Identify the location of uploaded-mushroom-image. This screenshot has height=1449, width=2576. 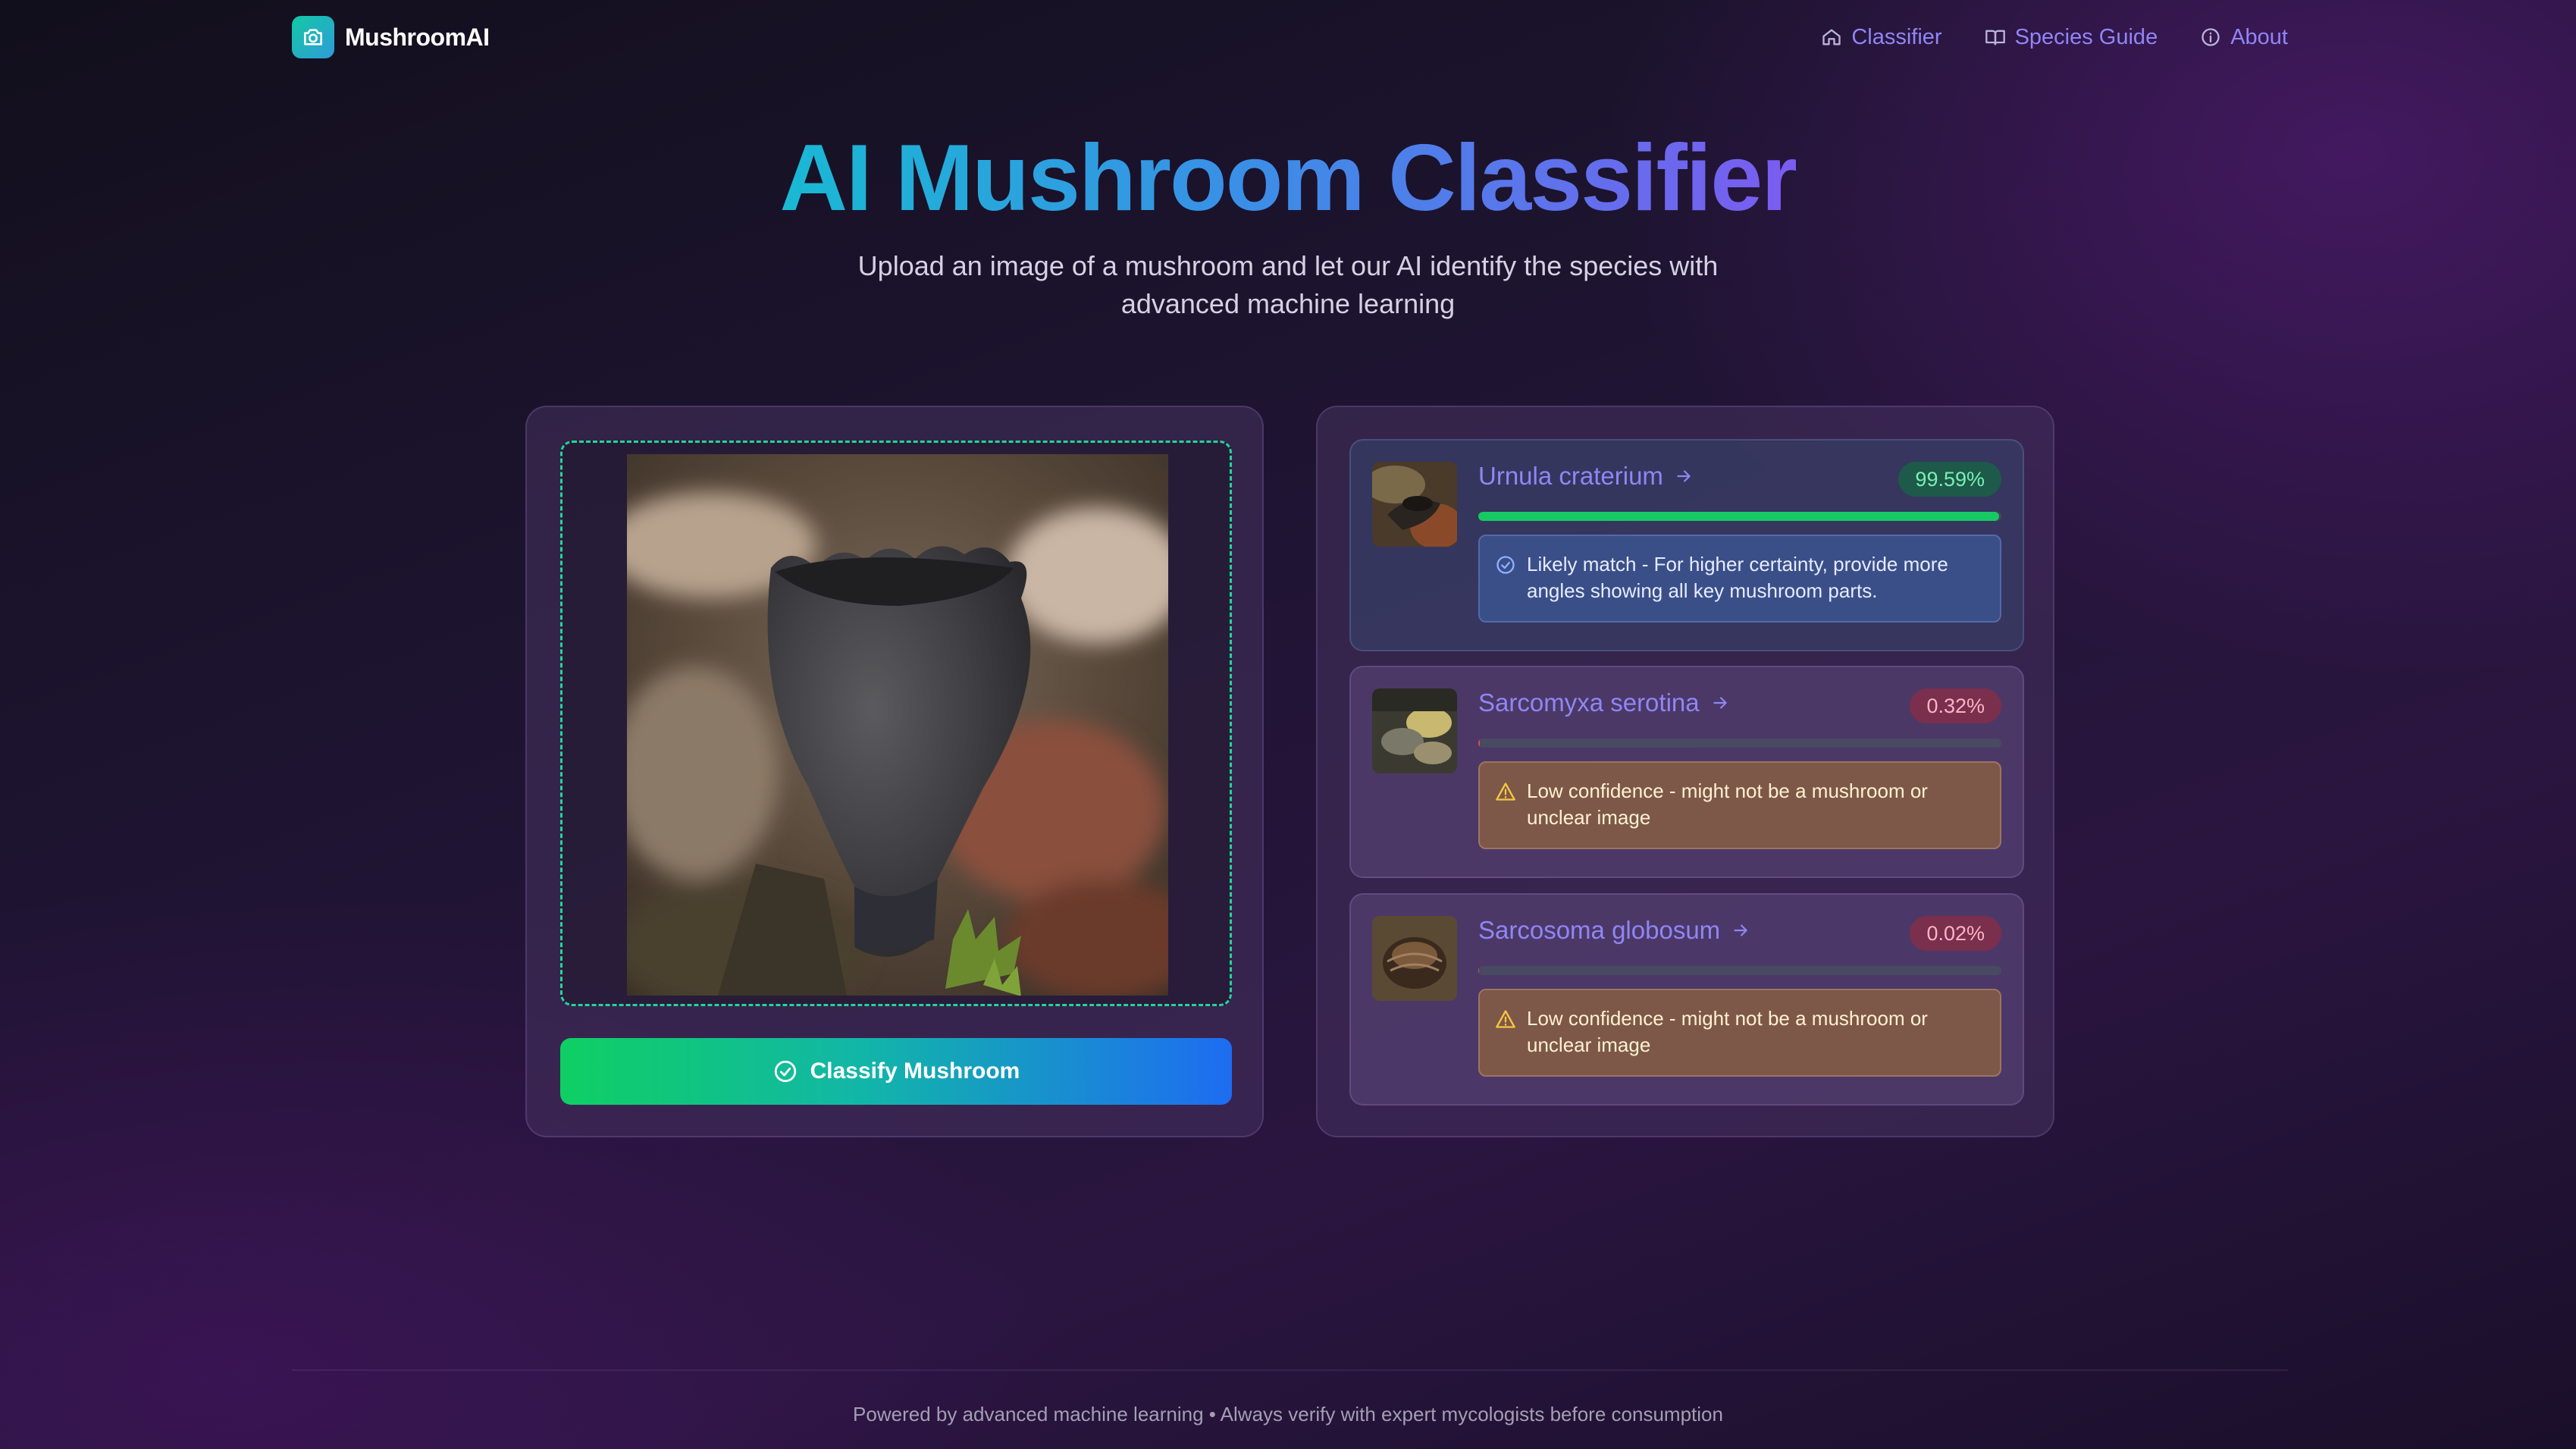
(898, 725).